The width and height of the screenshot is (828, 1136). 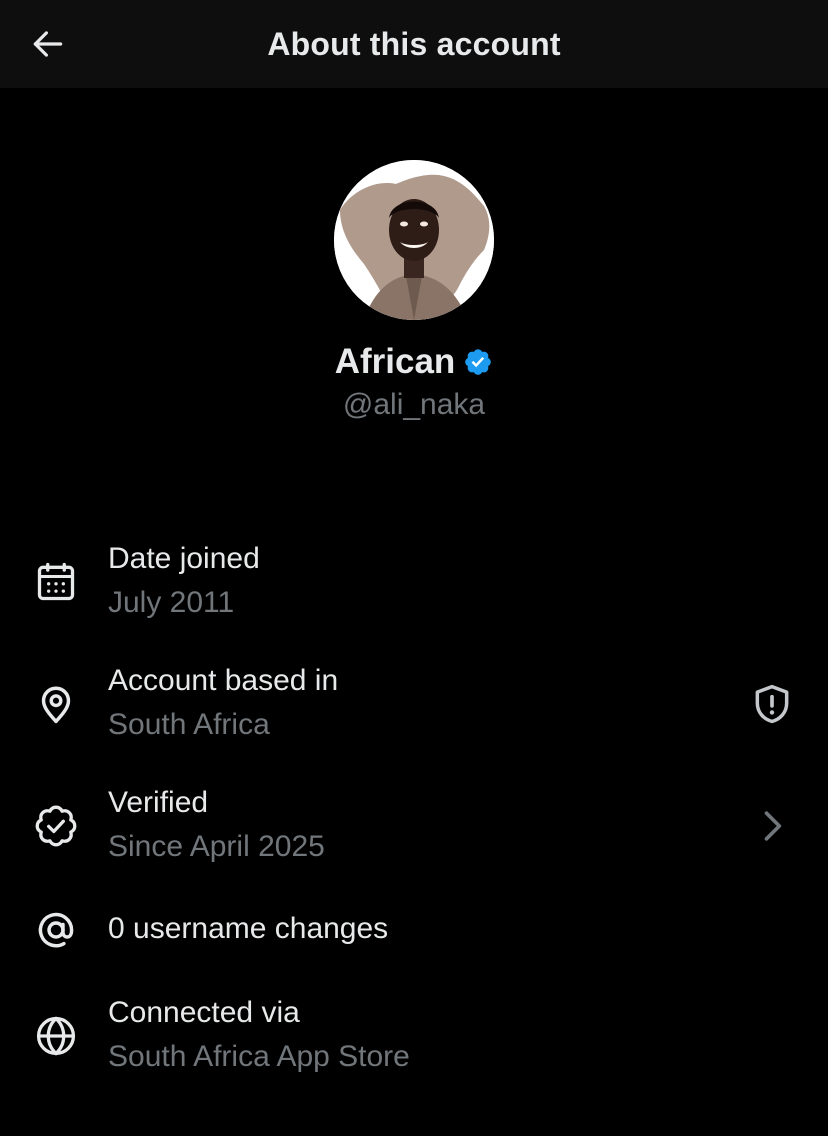 What do you see at coordinates (56, 1036) in the screenshot?
I see `globe-icon` at bounding box center [56, 1036].